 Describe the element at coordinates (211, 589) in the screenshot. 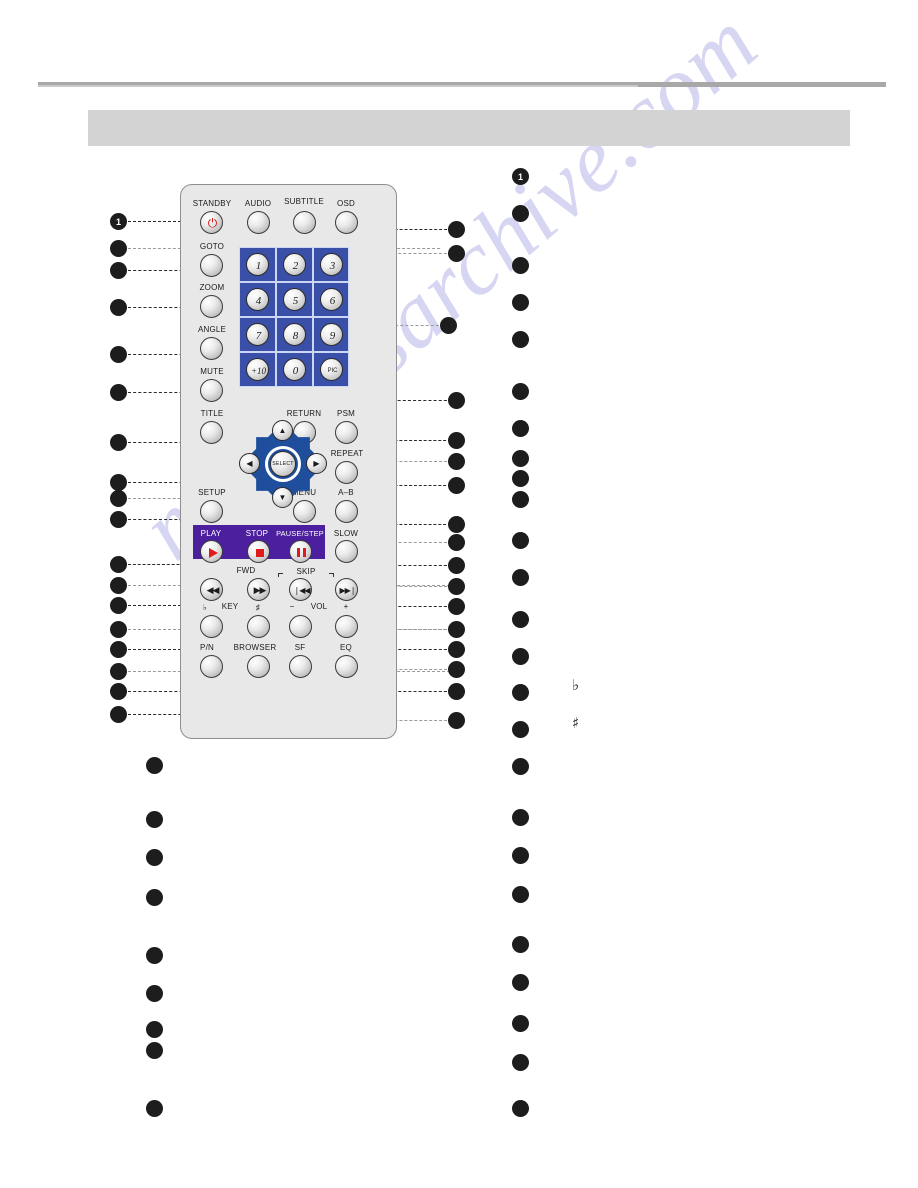

I see `button-rewind: ◀◀` at that location.